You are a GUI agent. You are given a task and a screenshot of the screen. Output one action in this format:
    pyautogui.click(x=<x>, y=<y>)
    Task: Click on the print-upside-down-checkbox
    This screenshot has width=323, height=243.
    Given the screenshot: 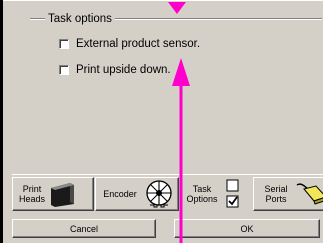 What is the action you would take?
    pyautogui.click(x=64, y=70)
    